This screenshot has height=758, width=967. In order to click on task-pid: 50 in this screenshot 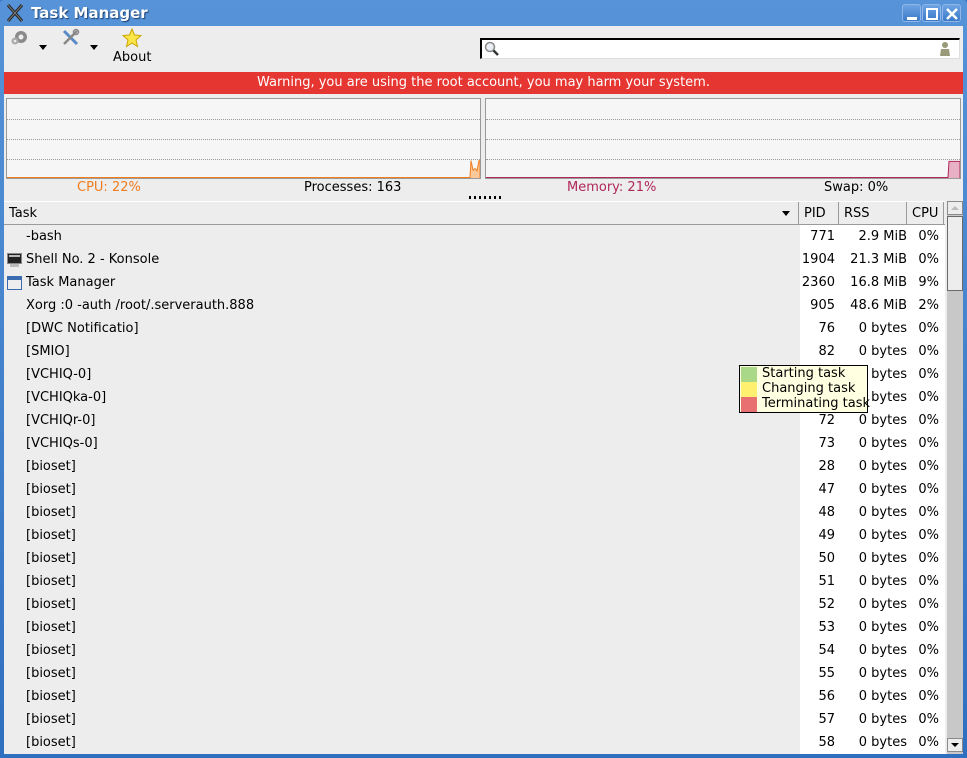, I will do `click(826, 558)`.